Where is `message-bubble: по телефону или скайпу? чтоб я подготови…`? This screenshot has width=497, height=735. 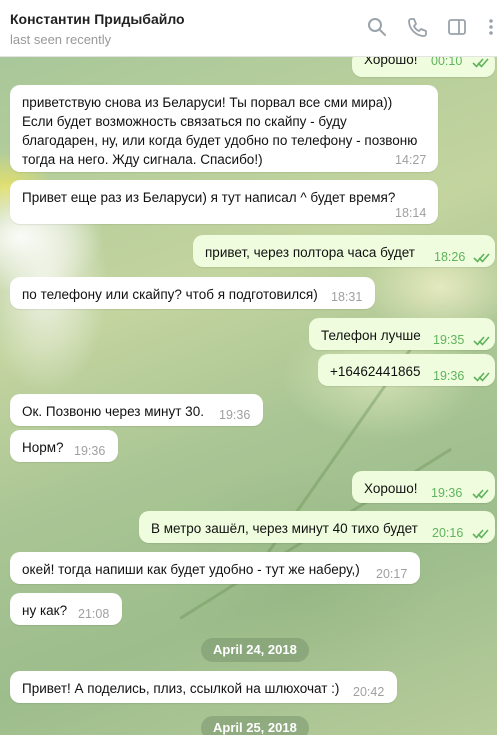 message-bubble: по телефону или скайпу? чтоб я подготови… is located at coordinates (192, 293).